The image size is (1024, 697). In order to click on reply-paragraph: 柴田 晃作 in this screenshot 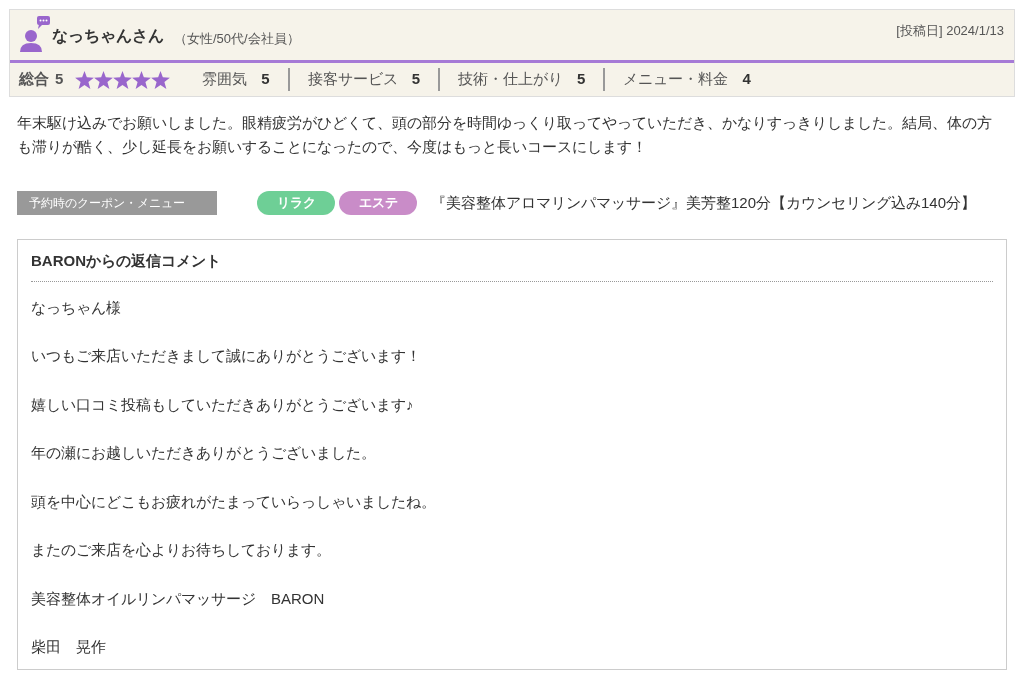, I will do `click(69, 647)`.